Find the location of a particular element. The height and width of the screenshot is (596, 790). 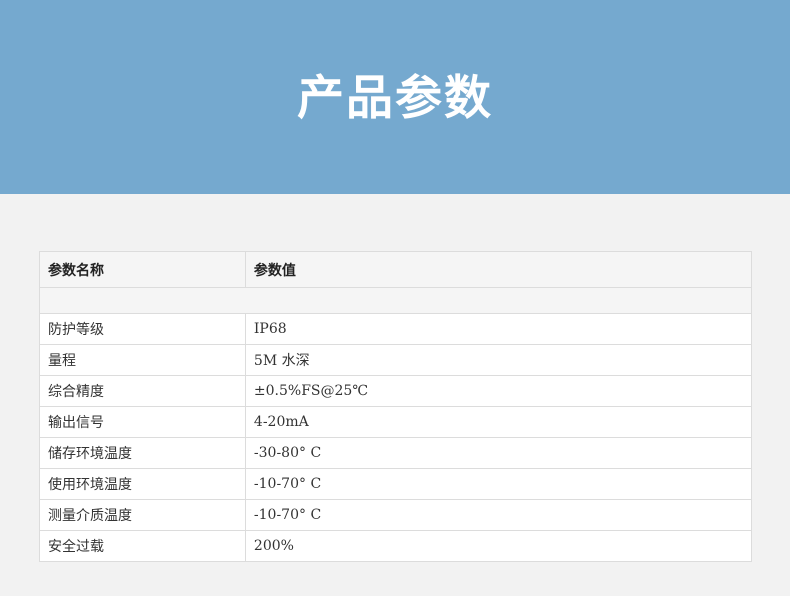

table-row: 使用环境温度 -10-70° C is located at coordinates (396, 484).